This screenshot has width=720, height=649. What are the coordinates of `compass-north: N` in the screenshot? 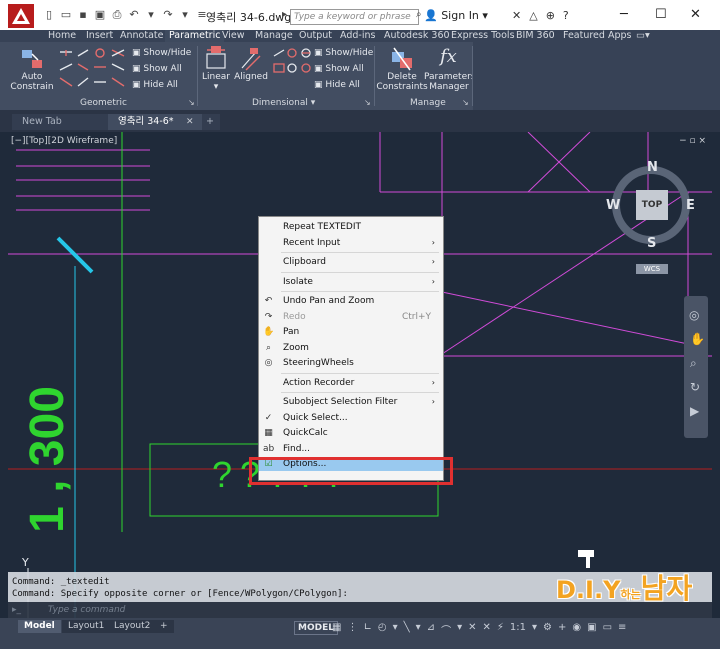 It's located at (652, 167).